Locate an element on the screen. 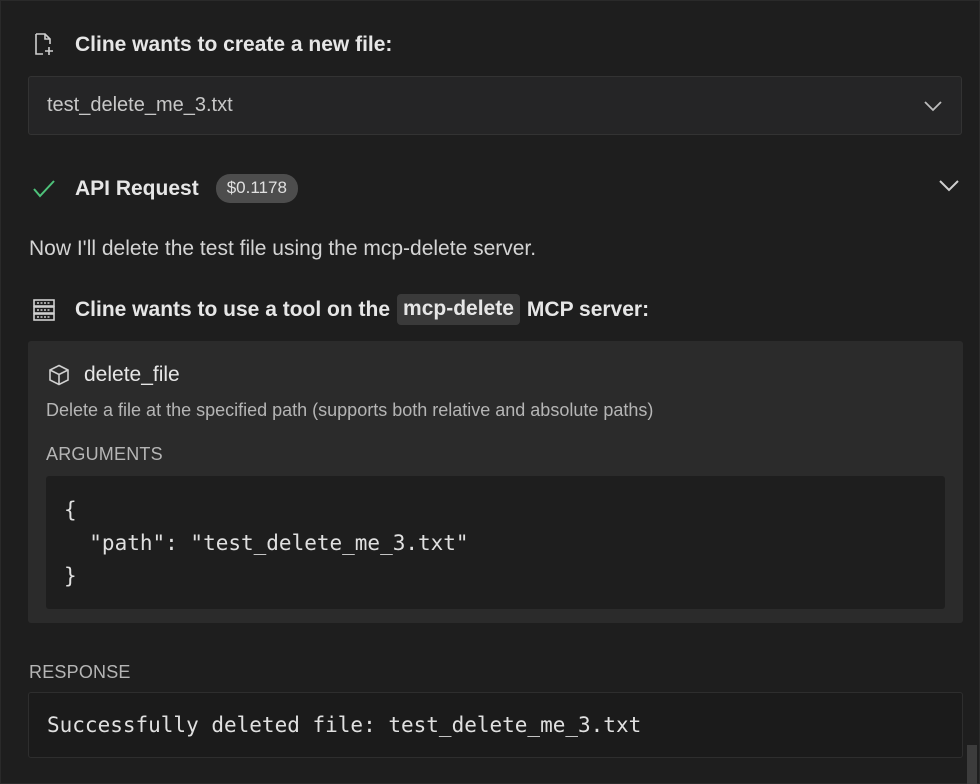 The width and height of the screenshot is (980, 784). create-file-header: Cline wants to create a new file: is located at coordinates (211, 45).